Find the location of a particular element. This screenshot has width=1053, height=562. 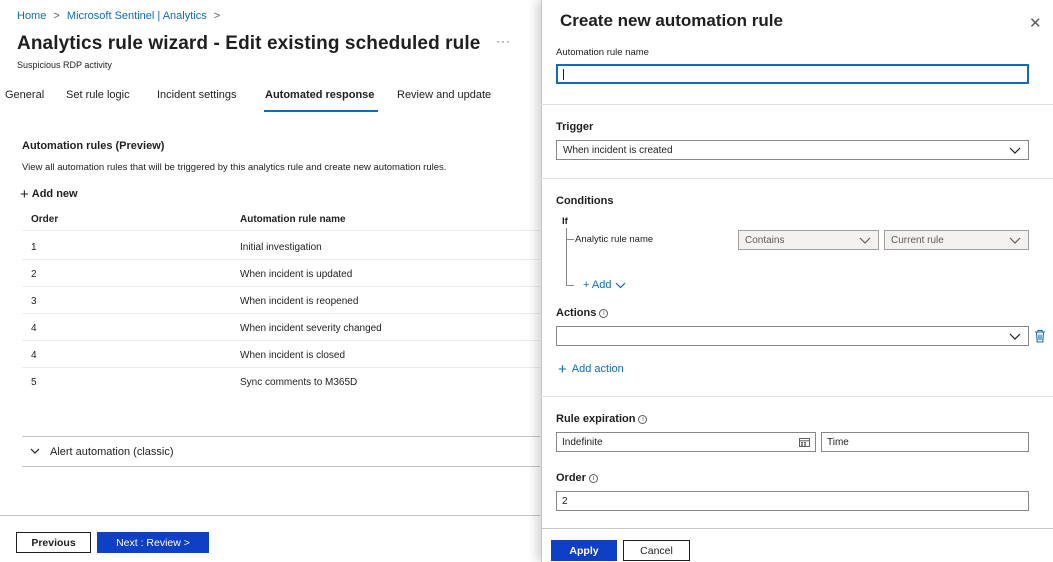

actions-label: Actions i is located at coordinates (582, 313).